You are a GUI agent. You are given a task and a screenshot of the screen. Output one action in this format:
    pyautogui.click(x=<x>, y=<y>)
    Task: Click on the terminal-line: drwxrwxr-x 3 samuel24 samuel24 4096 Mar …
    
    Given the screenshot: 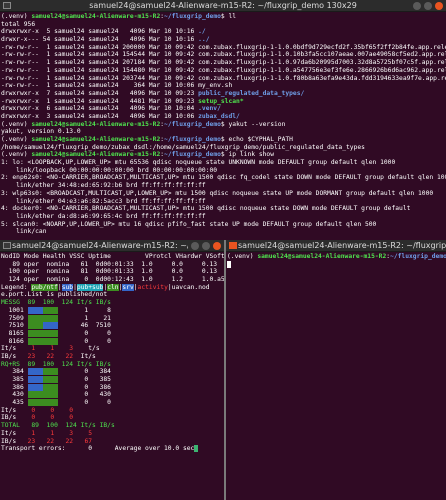 What is the action you would take?
    pyautogui.click(x=223, y=117)
    